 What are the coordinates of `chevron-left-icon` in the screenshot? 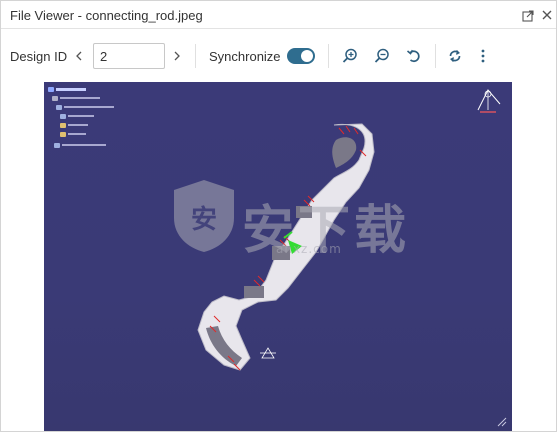 It's located at (79, 56).